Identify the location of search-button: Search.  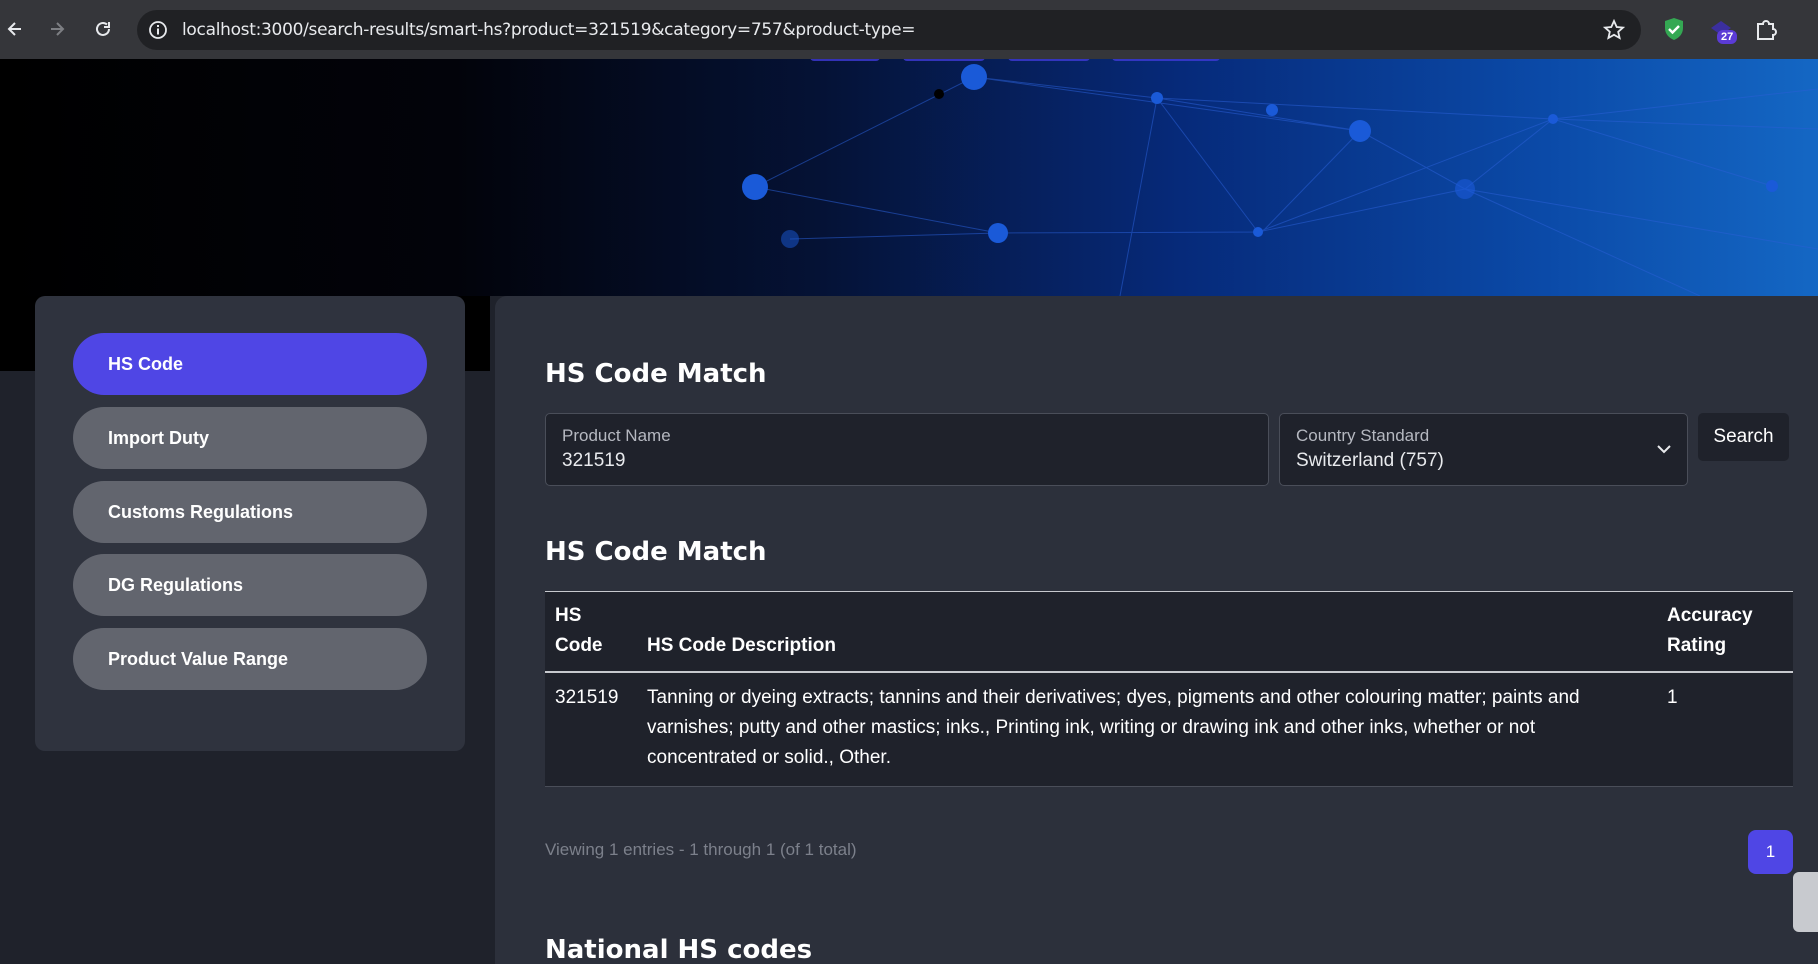
(1743, 437).